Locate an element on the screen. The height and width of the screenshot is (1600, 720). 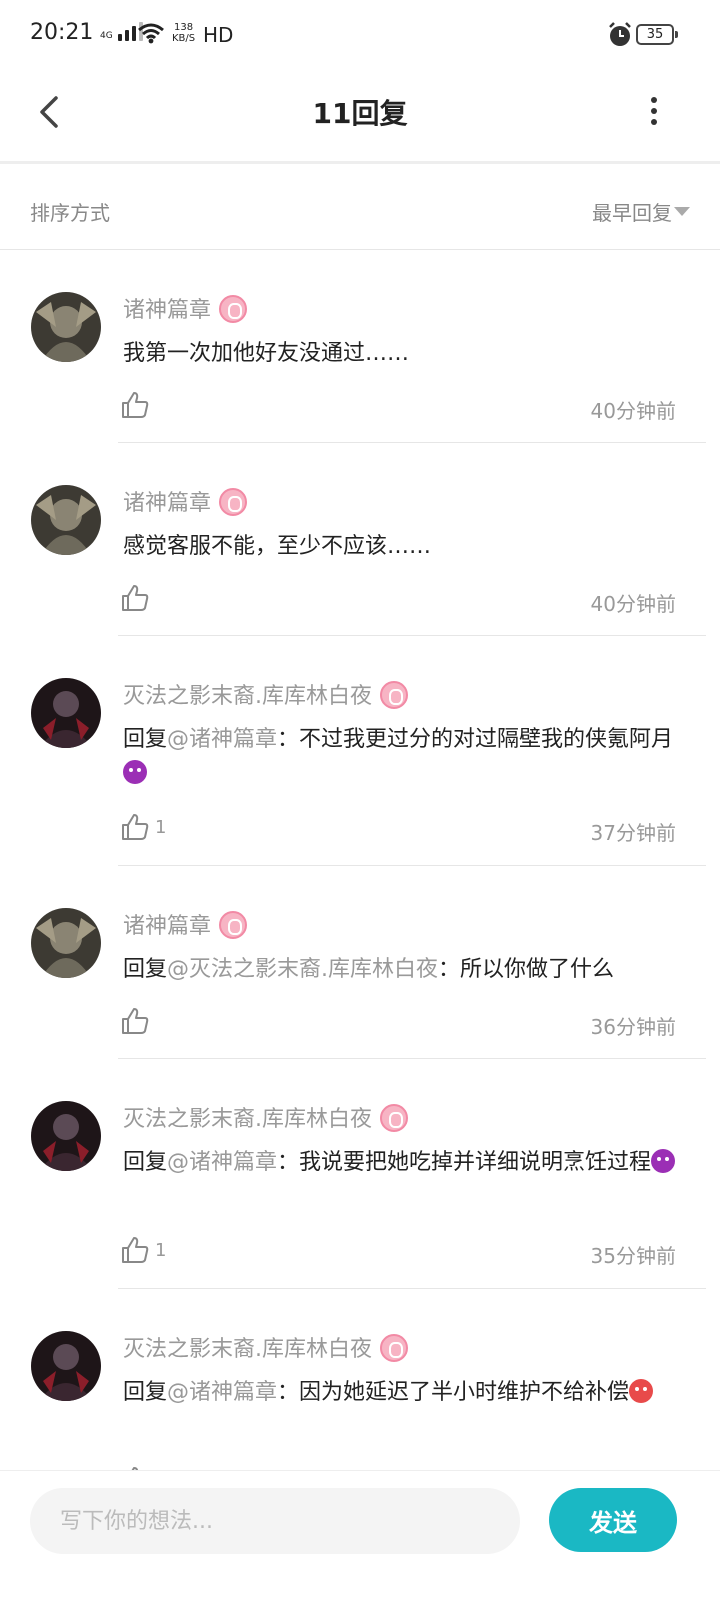
reply-item: 灭法之影末裔.库库林白夜 回复@诸神篇章：因为她延迟了半小时维护不给补偿 is located at coordinates (360, 1379).